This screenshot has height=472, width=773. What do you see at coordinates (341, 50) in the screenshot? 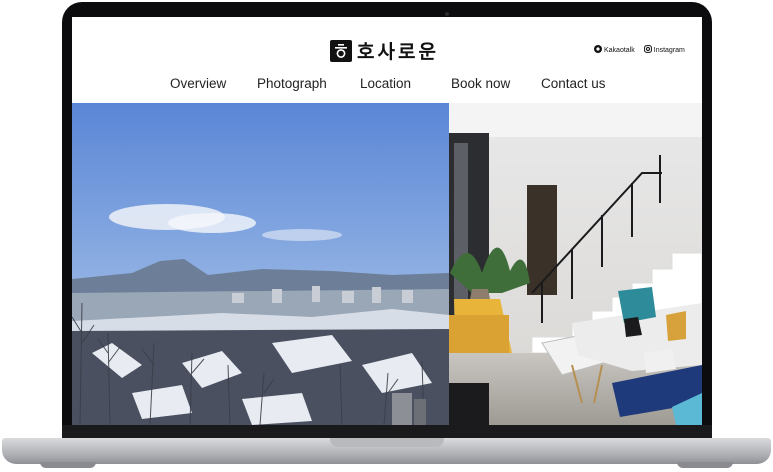
I see `hangul-logo-icon` at bounding box center [341, 50].